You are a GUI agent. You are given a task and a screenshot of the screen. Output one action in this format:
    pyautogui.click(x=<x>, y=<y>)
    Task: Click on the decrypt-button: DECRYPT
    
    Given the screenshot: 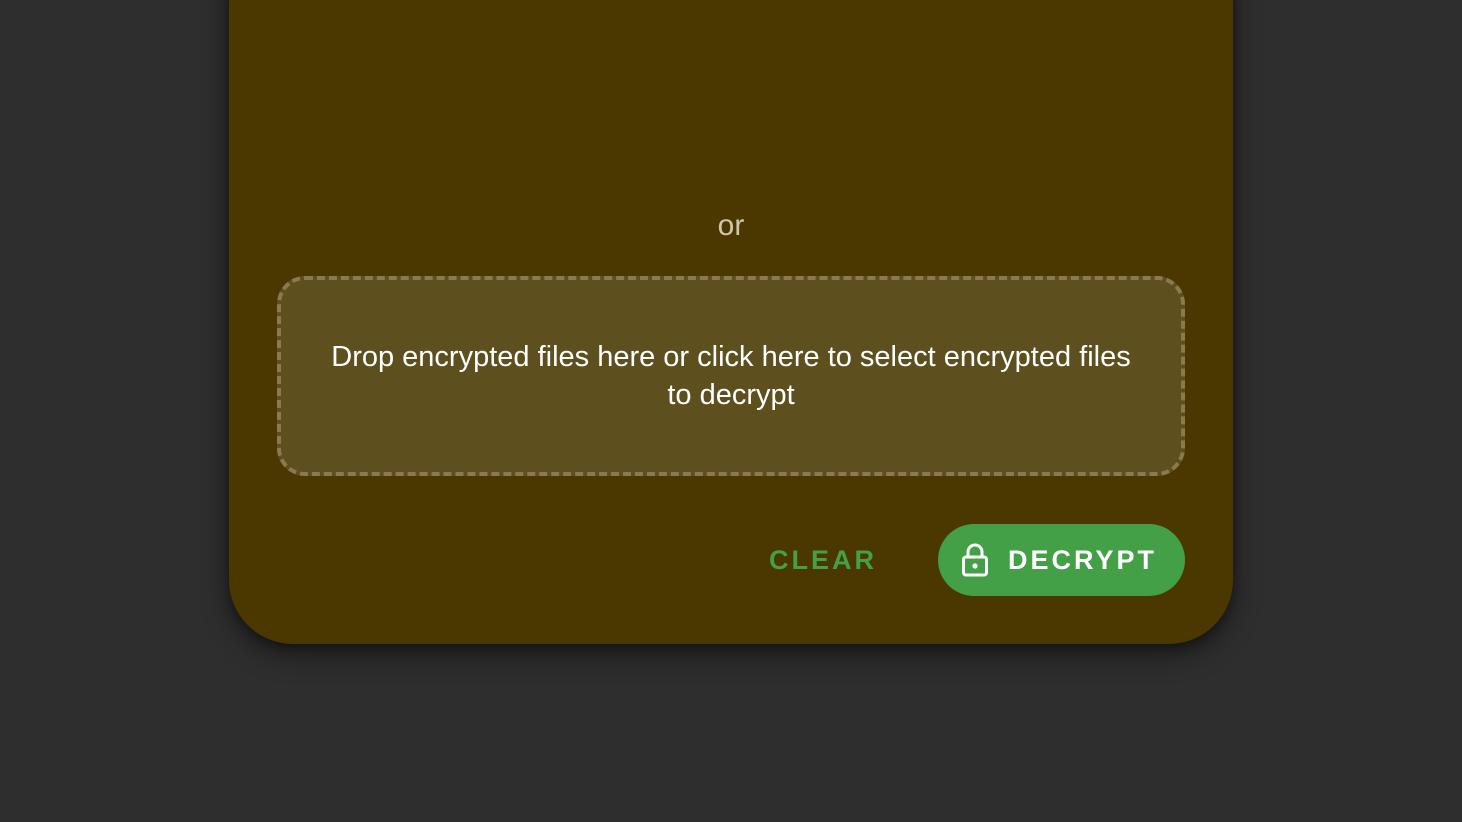 What is the action you would take?
    pyautogui.click(x=1061, y=560)
    